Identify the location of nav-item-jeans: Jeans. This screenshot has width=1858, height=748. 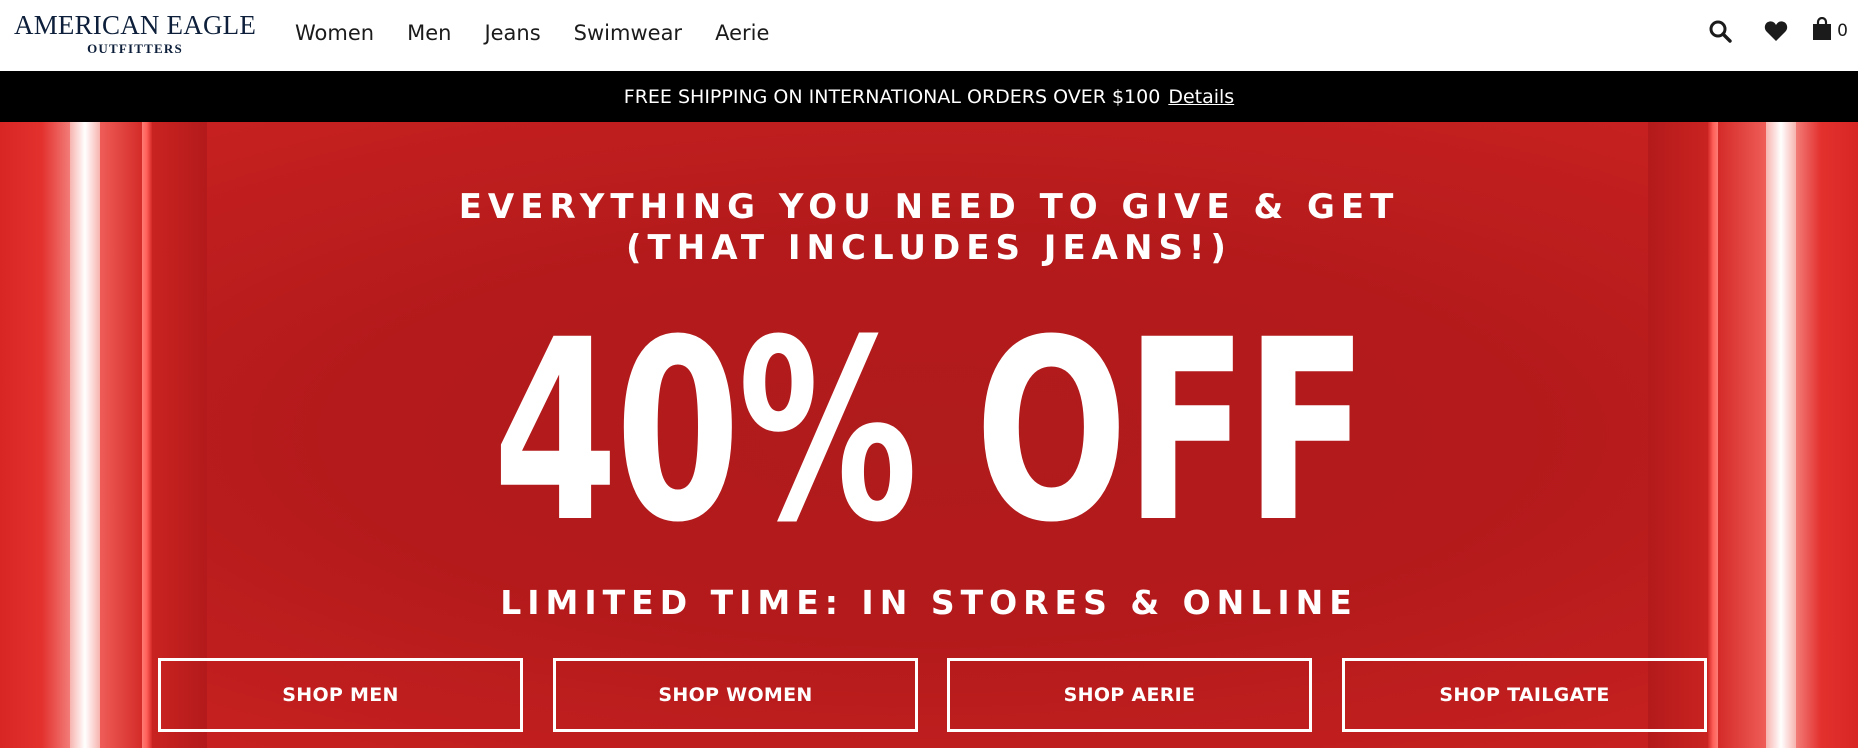
(512, 33).